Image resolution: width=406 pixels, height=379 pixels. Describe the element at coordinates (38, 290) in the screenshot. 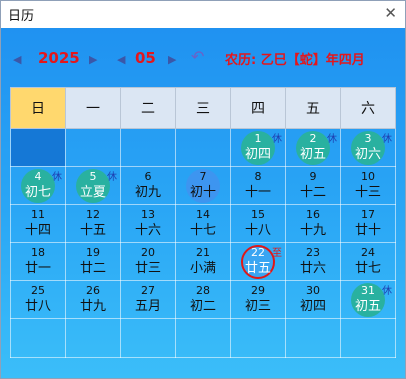

I see `day-number: 25` at that location.